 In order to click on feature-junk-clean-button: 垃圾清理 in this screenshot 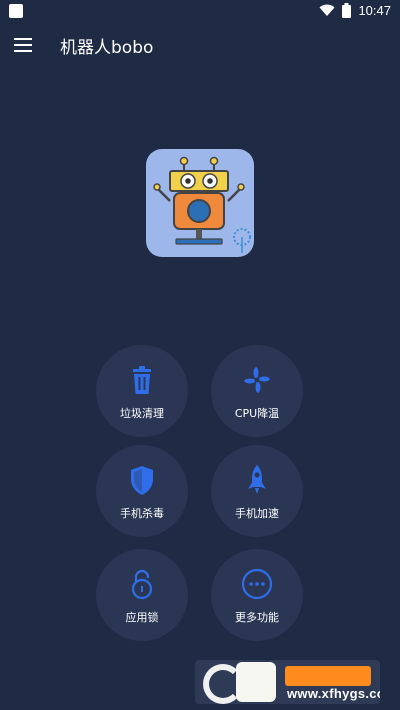, I will do `click(142, 391)`.